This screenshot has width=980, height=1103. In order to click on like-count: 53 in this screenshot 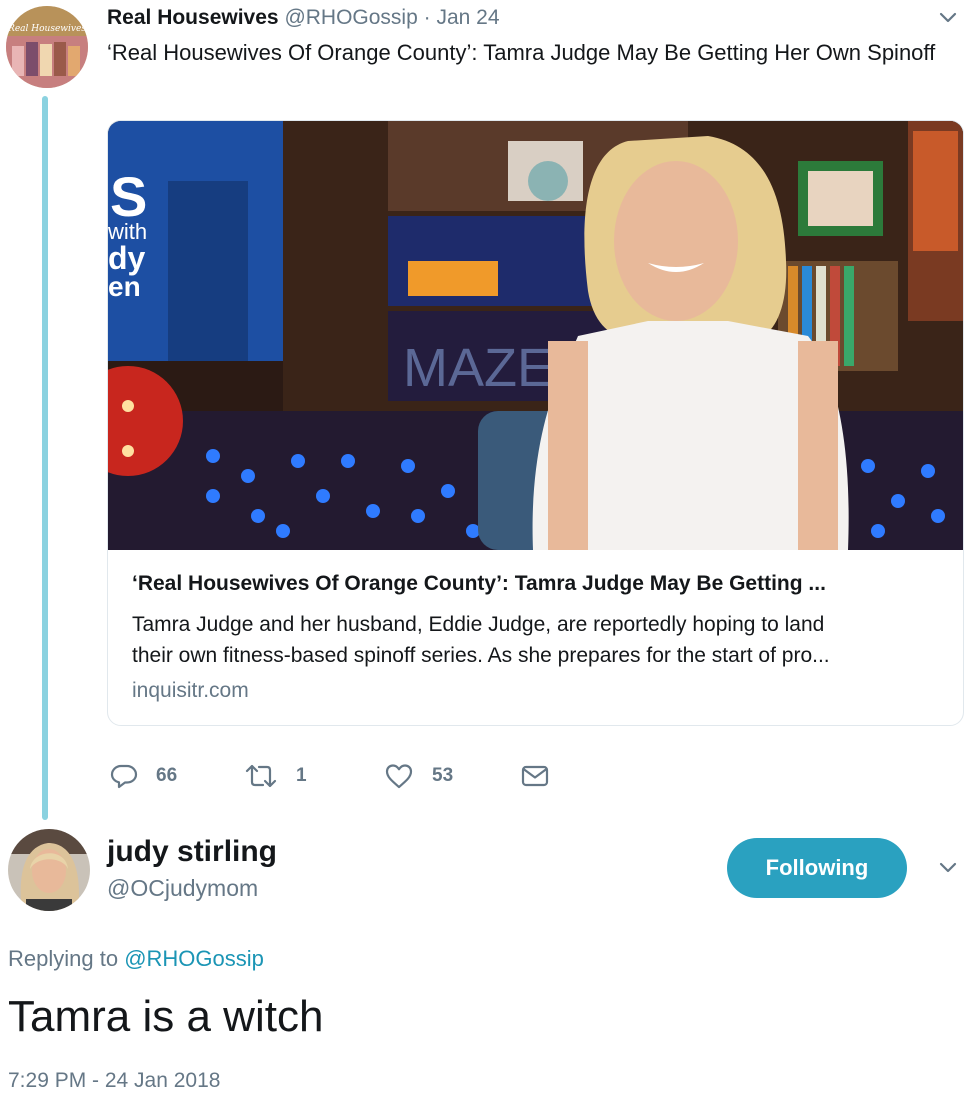, I will do `click(443, 775)`.